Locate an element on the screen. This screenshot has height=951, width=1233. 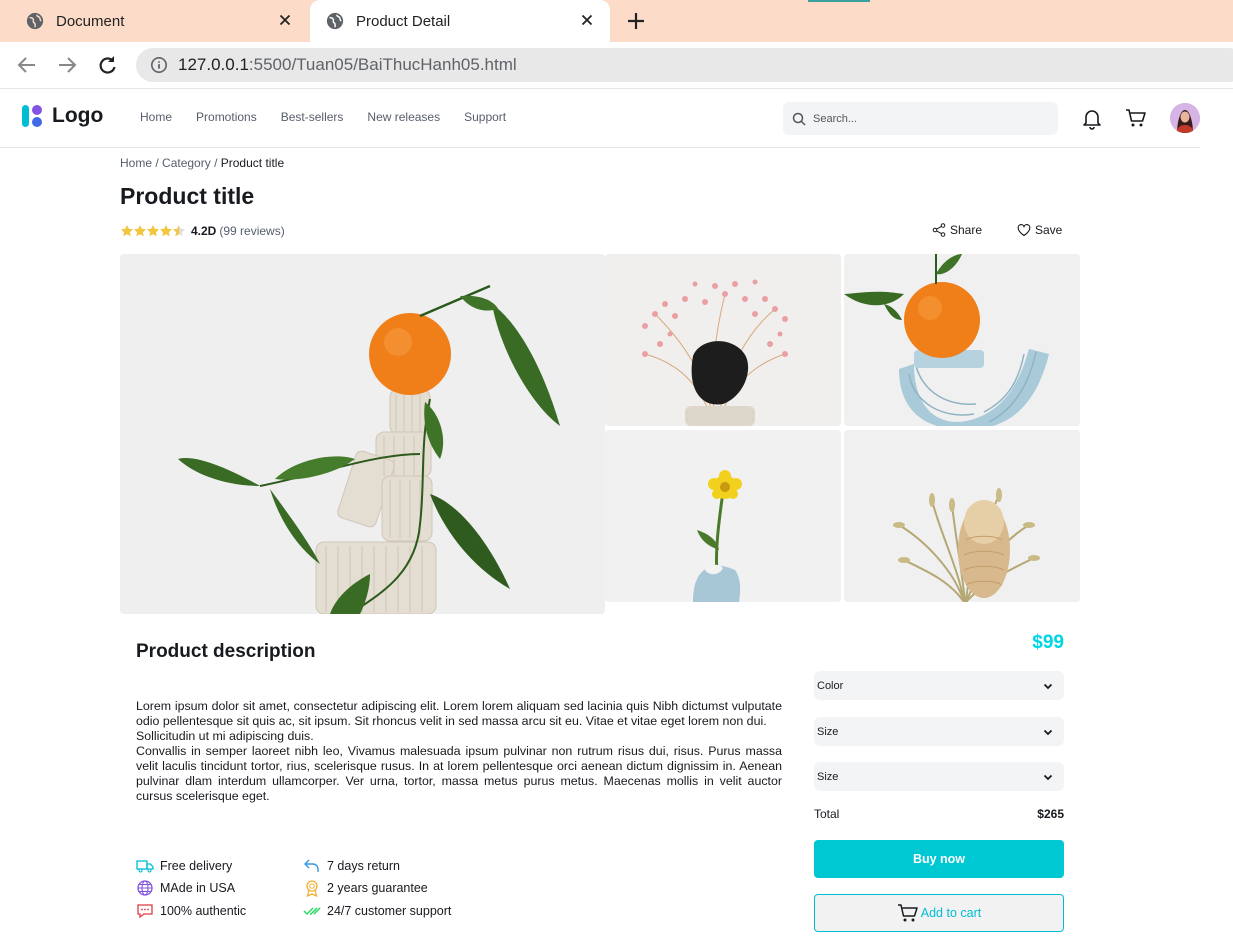
forward-arrow-icon is located at coordinates (67, 65).